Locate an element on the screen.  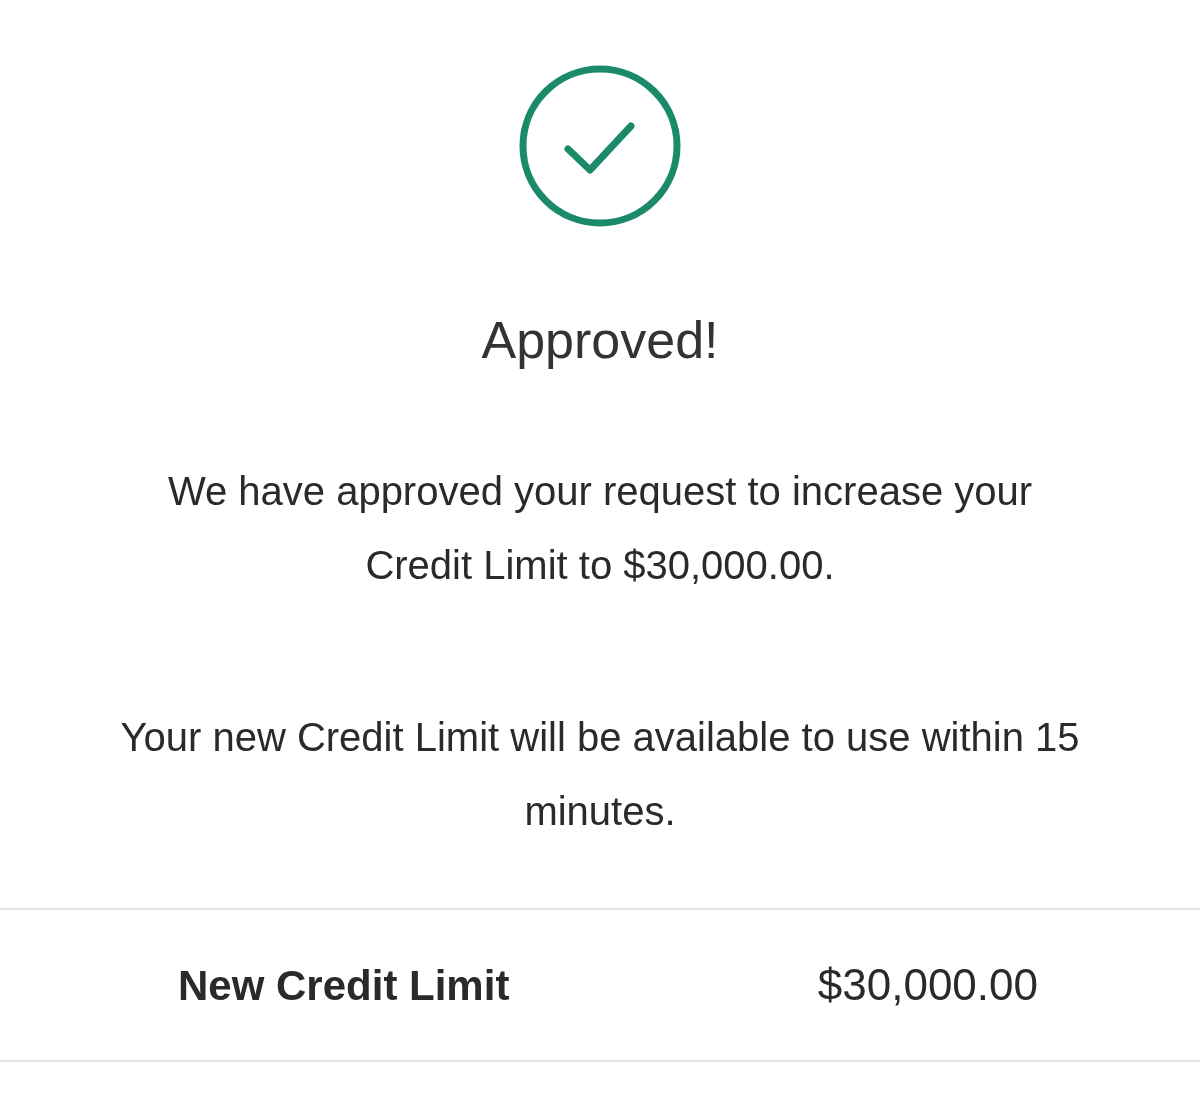
approval-title: Approved! is located at coordinates (600, 340).